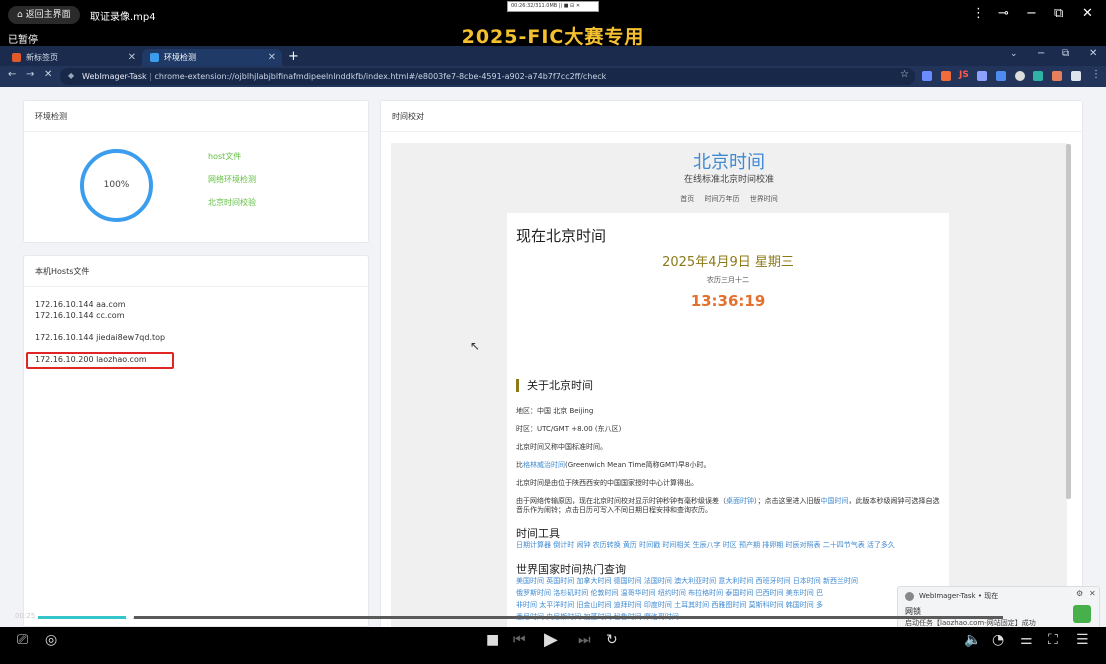 The width and height of the screenshot is (1106, 664). Describe the element at coordinates (729, 199) in the screenshot. I see `site-nav: 首页 时间万年历 世界时间` at that location.